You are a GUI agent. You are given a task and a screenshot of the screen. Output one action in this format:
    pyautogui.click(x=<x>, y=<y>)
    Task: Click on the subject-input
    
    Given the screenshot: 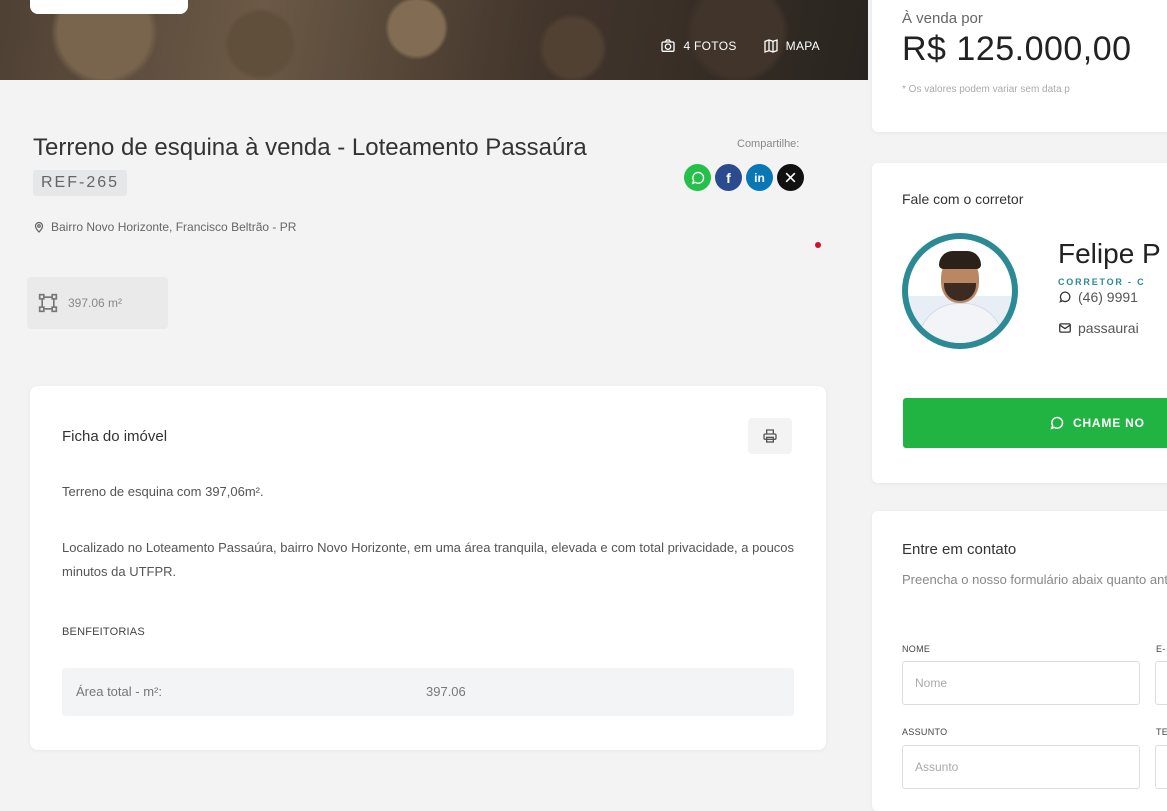 What is the action you would take?
    pyautogui.click(x=1021, y=767)
    